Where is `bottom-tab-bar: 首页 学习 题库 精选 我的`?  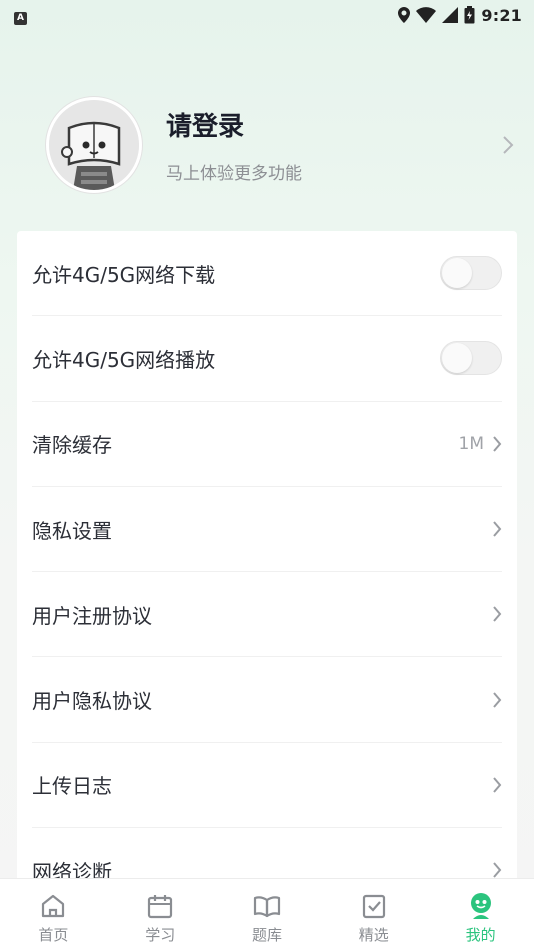
bottom-tab-bar: 首页 学习 题库 精选 我的 is located at coordinates (267, 914).